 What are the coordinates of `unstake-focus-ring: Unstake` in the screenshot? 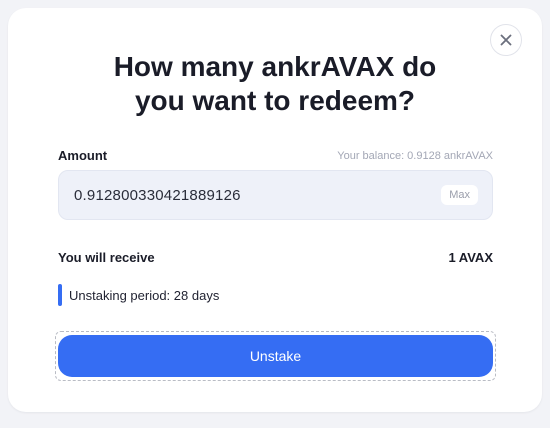 It's located at (275, 356).